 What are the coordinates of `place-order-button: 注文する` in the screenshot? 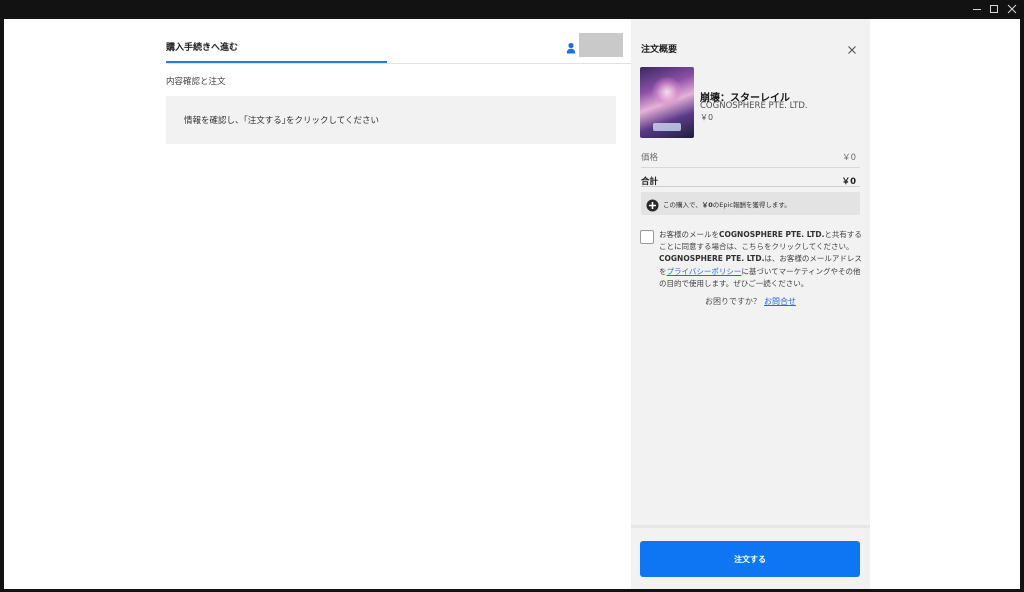 It's located at (750, 559).